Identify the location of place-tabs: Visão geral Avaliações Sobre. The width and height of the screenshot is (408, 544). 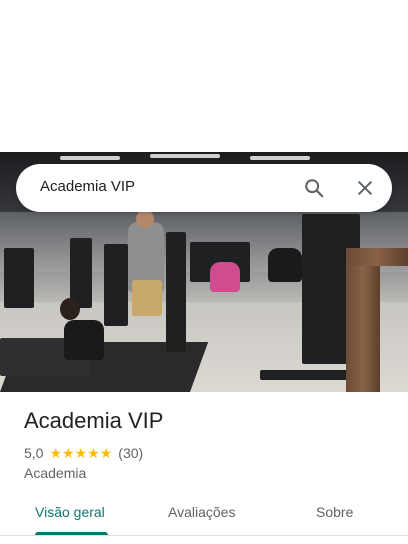
(204, 516).